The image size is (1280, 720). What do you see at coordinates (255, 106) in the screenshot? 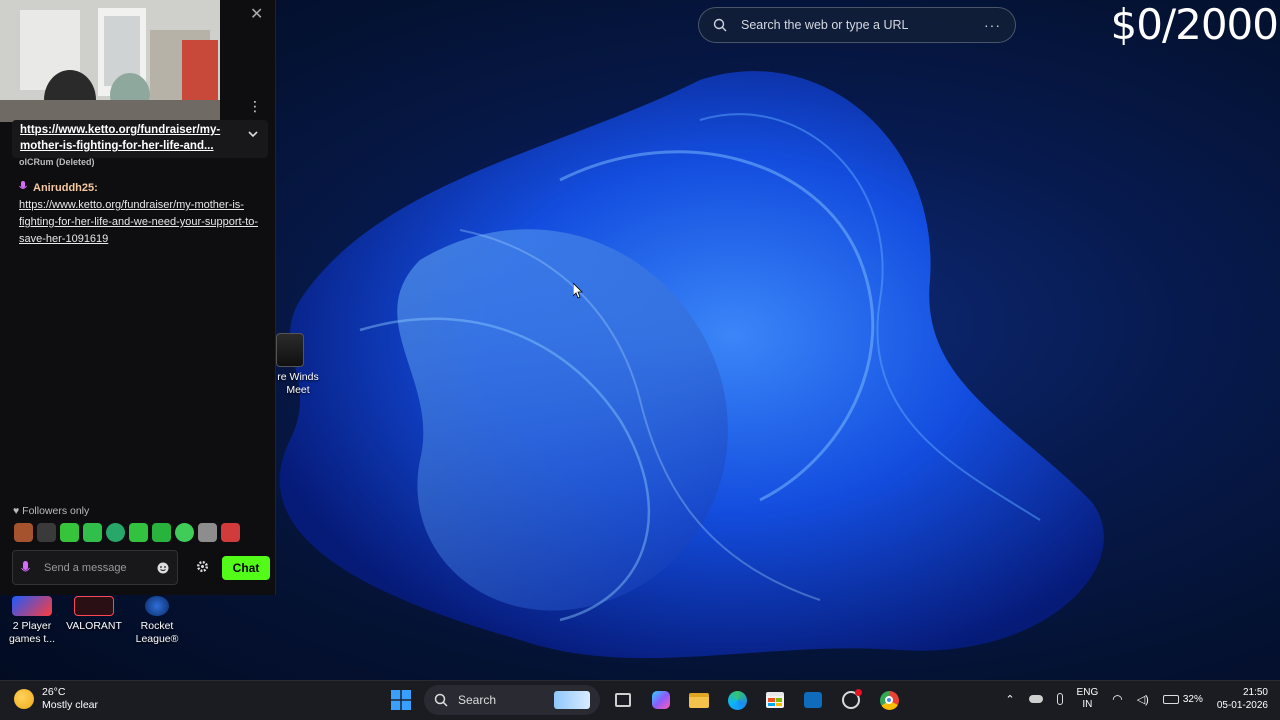
I see `kebab-menu-icon: ⋮` at bounding box center [255, 106].